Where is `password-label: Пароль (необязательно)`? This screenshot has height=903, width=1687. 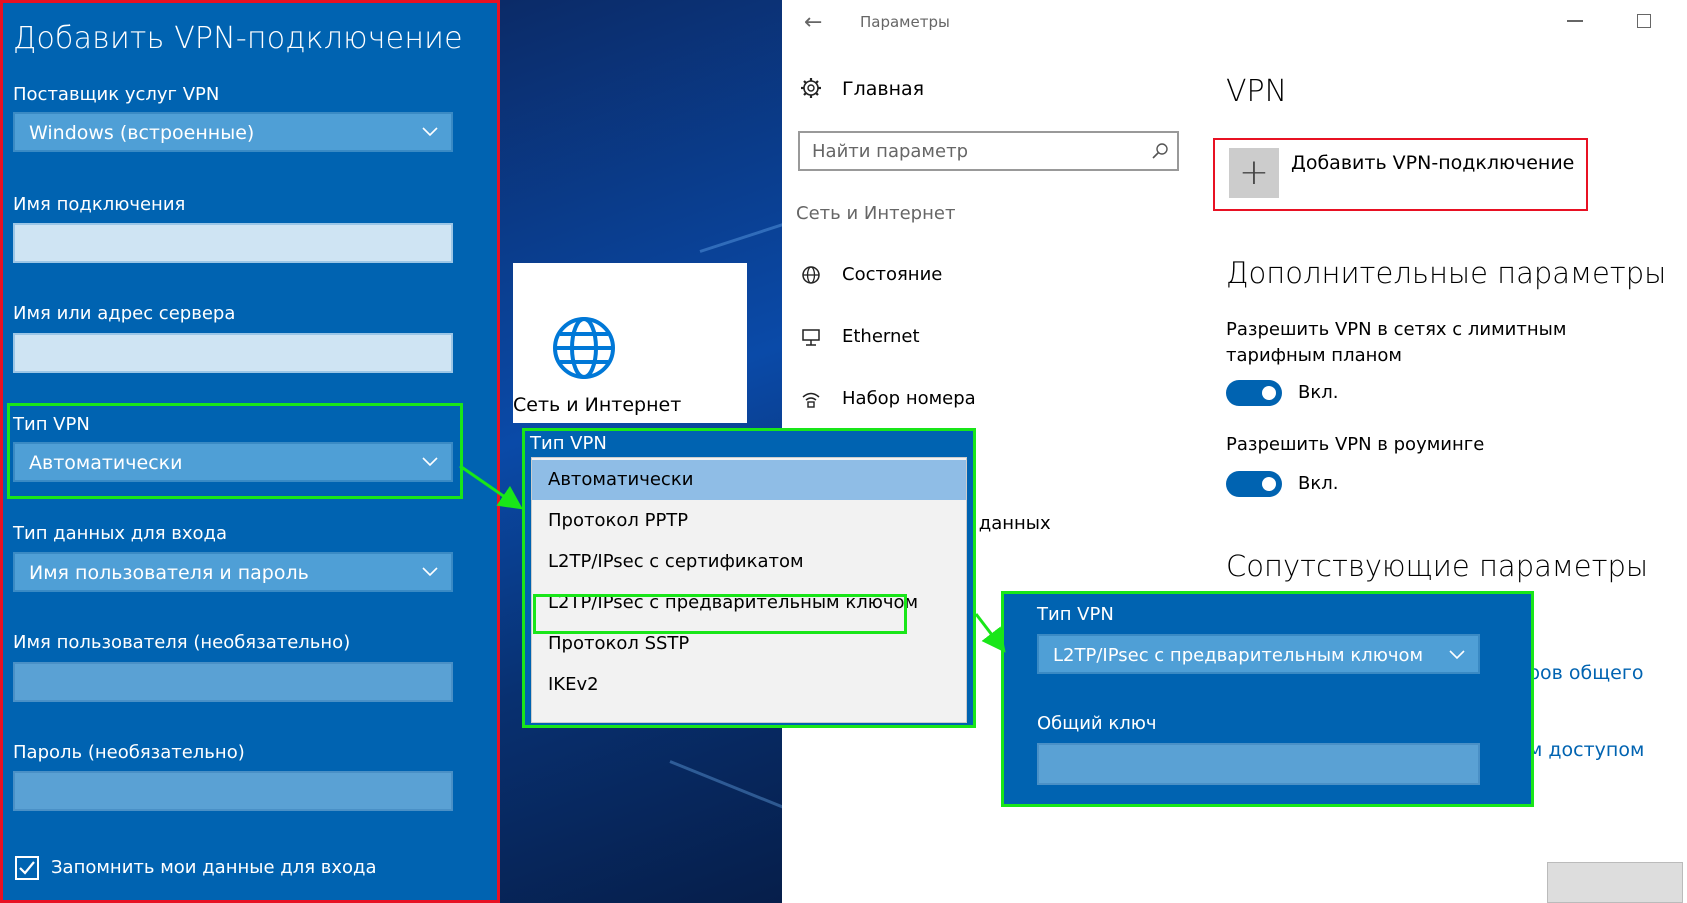
password-label: Пароль (необязательно) is located at coordinates (129, 752).